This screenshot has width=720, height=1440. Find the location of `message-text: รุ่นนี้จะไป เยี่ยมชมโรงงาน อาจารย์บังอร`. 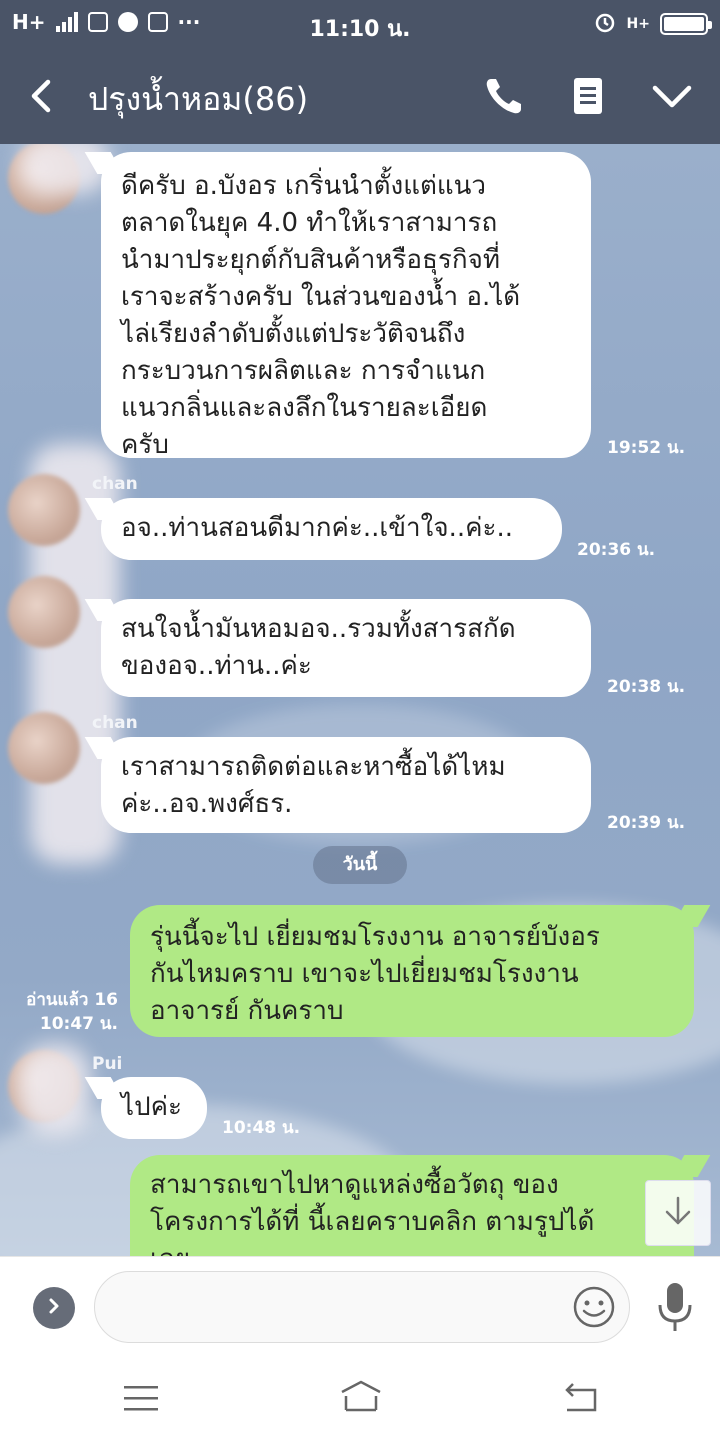

message-text: รุ่นนี้จะไป เยี่ยมชมโรงงาน อาจารย์บังอร is located at coordinates (375, 937).